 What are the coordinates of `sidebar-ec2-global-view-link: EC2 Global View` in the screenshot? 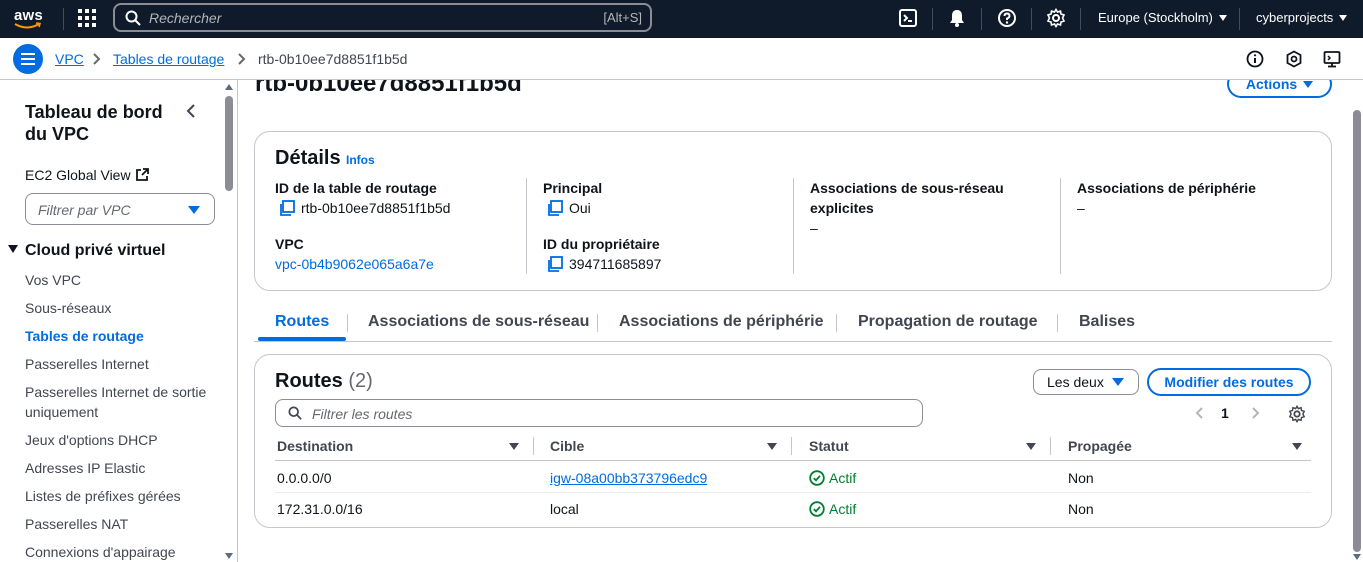 It's located at (87, 175).